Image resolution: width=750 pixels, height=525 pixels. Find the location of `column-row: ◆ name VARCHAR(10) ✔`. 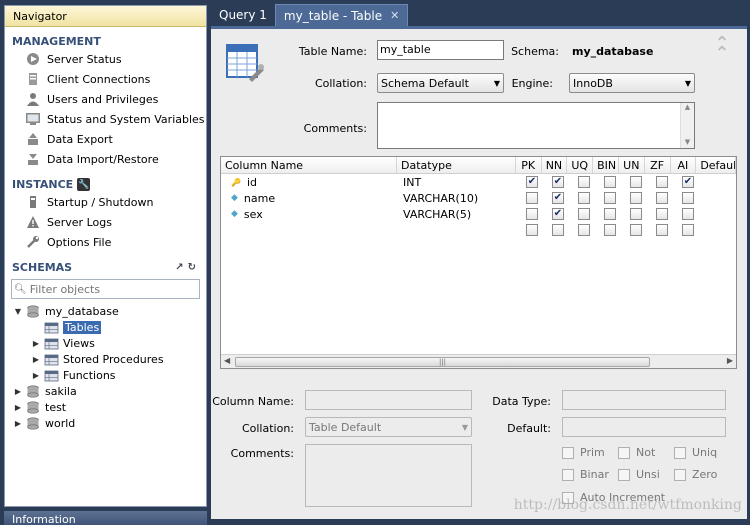

column-row: ◆ name VARCHAR(10) ✔ is located at coordinates (478, 198).